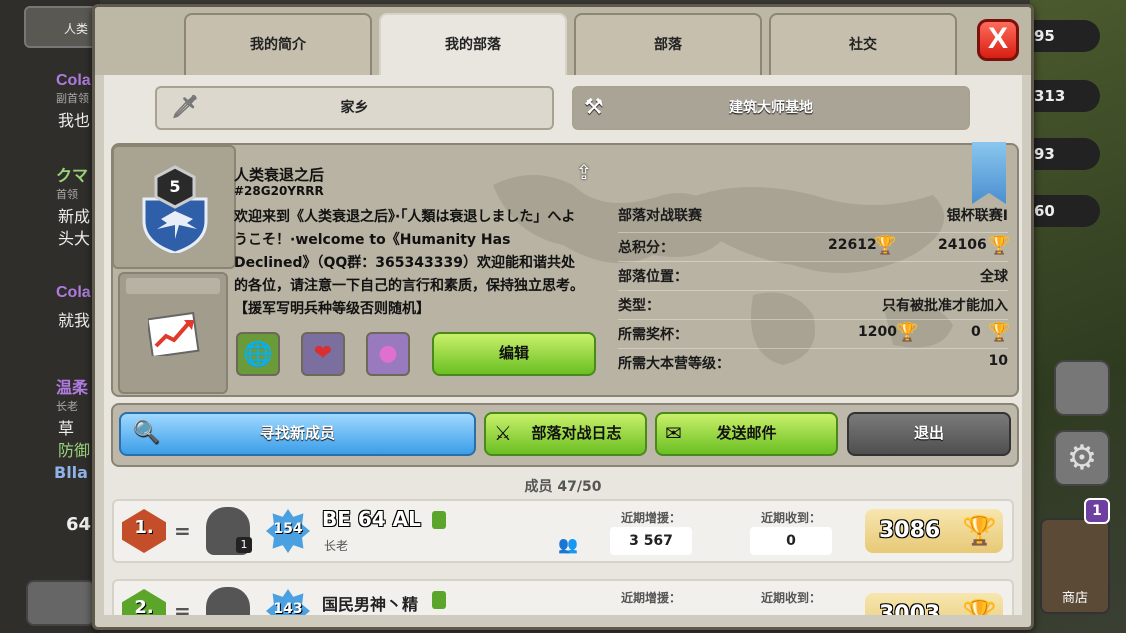 The height and width of the screenshot is (633, 1126). Describe the element at coordinates (74, 216) in the screenshot. I see `chat-text: 新成` at that location.